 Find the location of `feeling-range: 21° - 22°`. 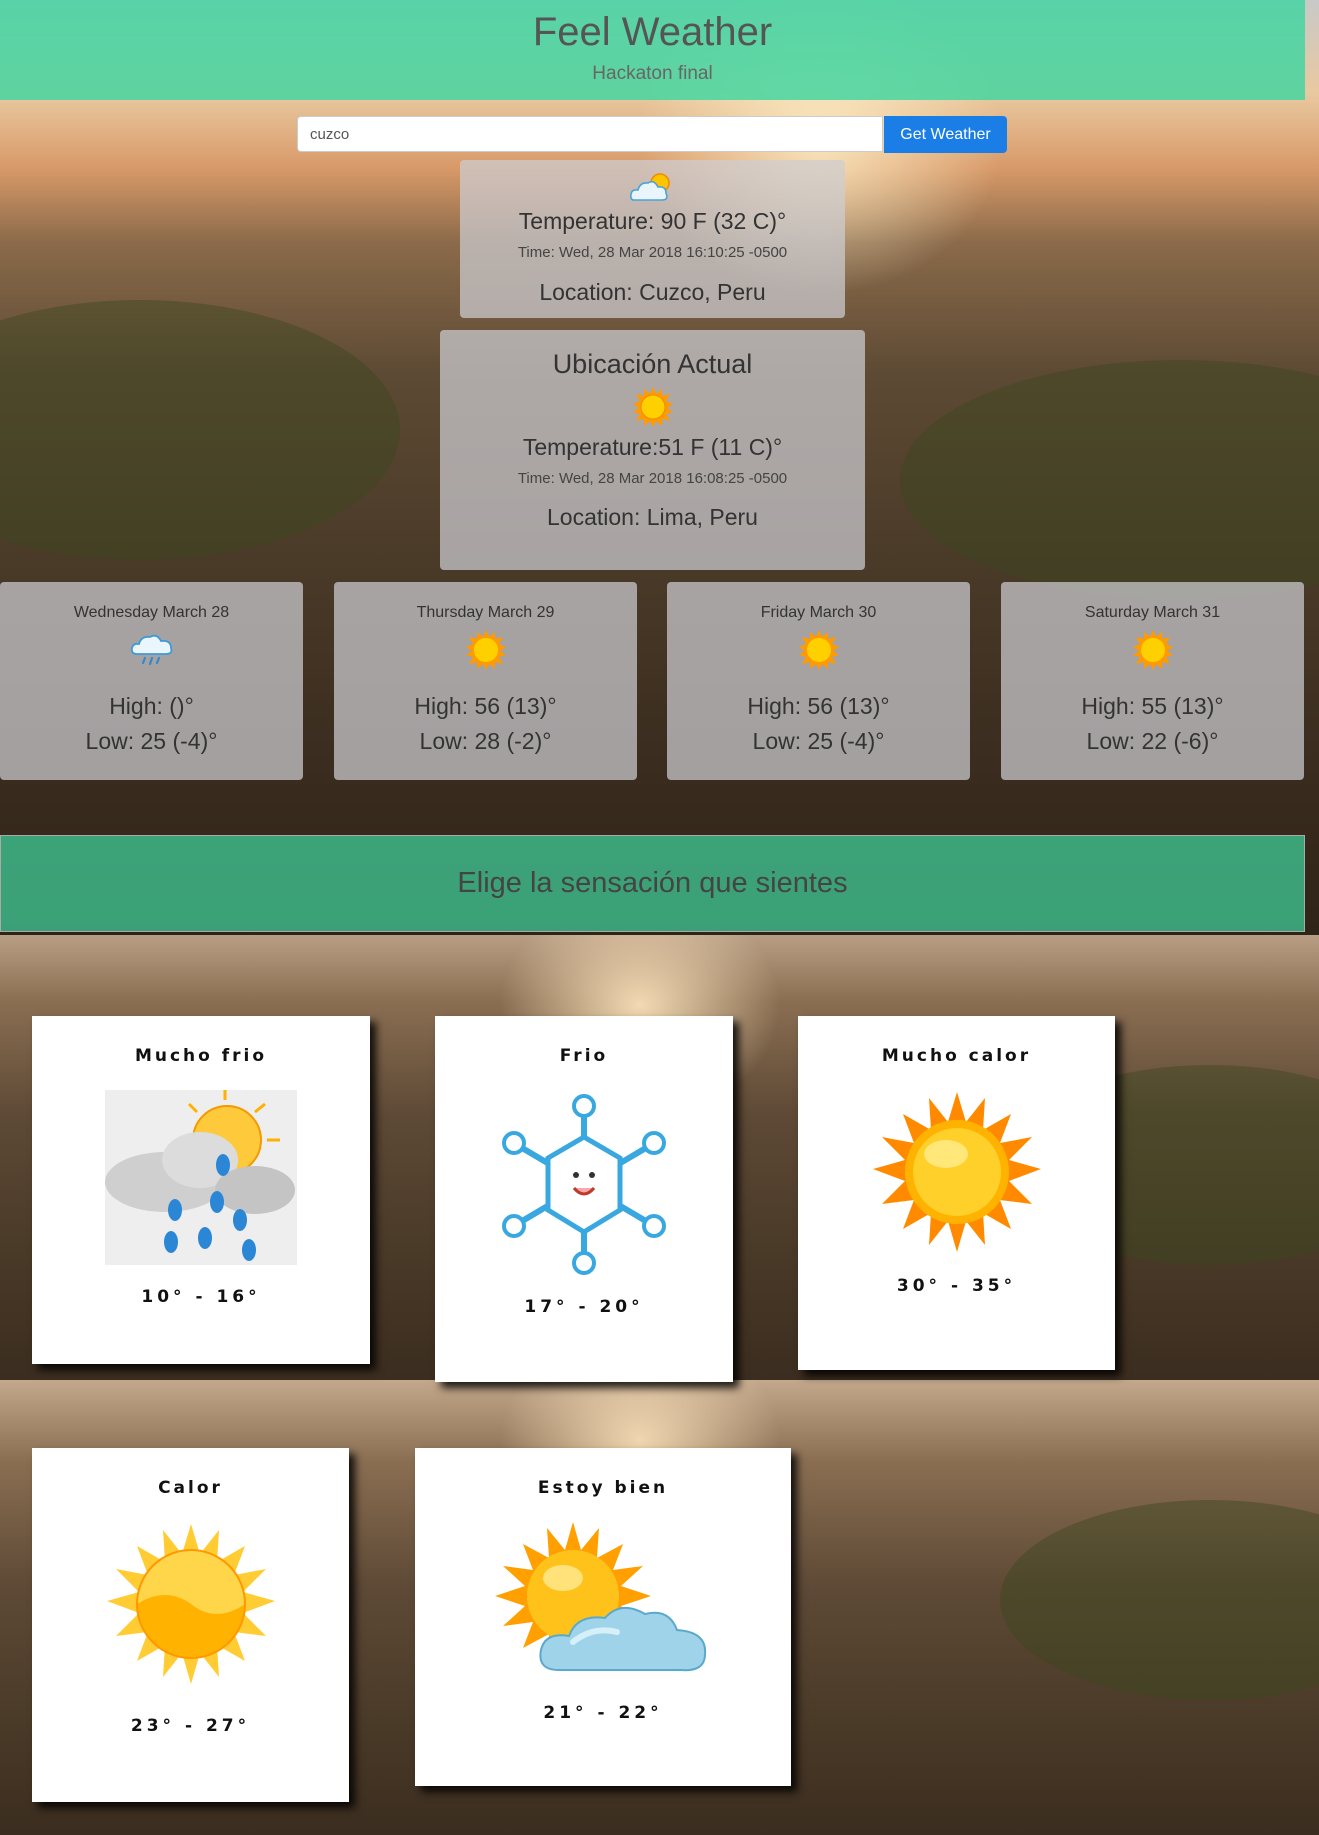

feeling-range: 21° - 22° is located at coordinates (603, 1713).